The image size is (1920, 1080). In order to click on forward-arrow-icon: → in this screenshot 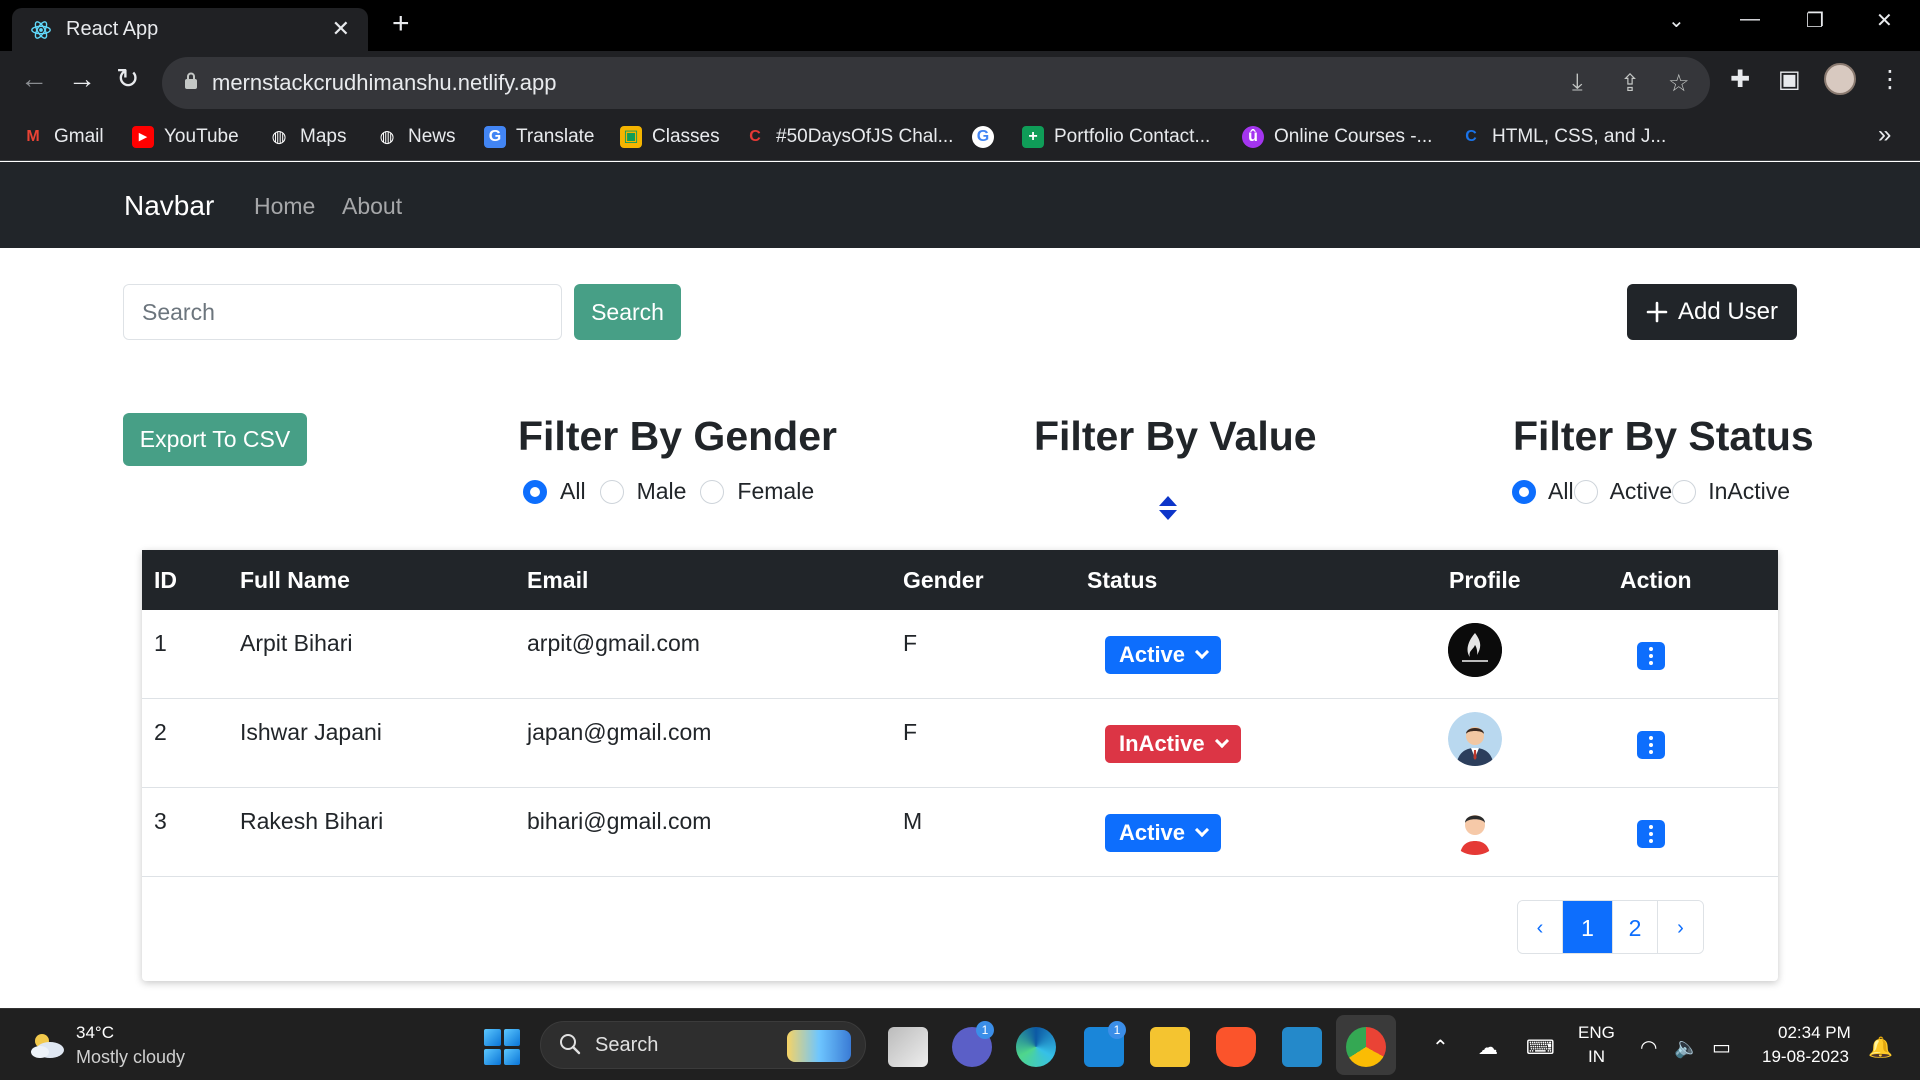, I will do `click(82, 79)`.